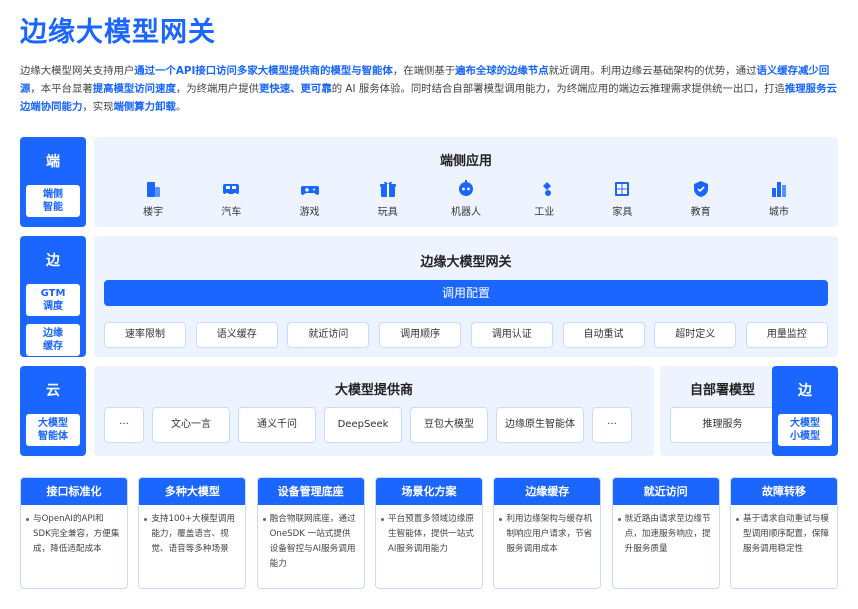 This screenshot has height=609, width=858. I want to click on end-sub-label: 端侧 智能, so click(53, 201).